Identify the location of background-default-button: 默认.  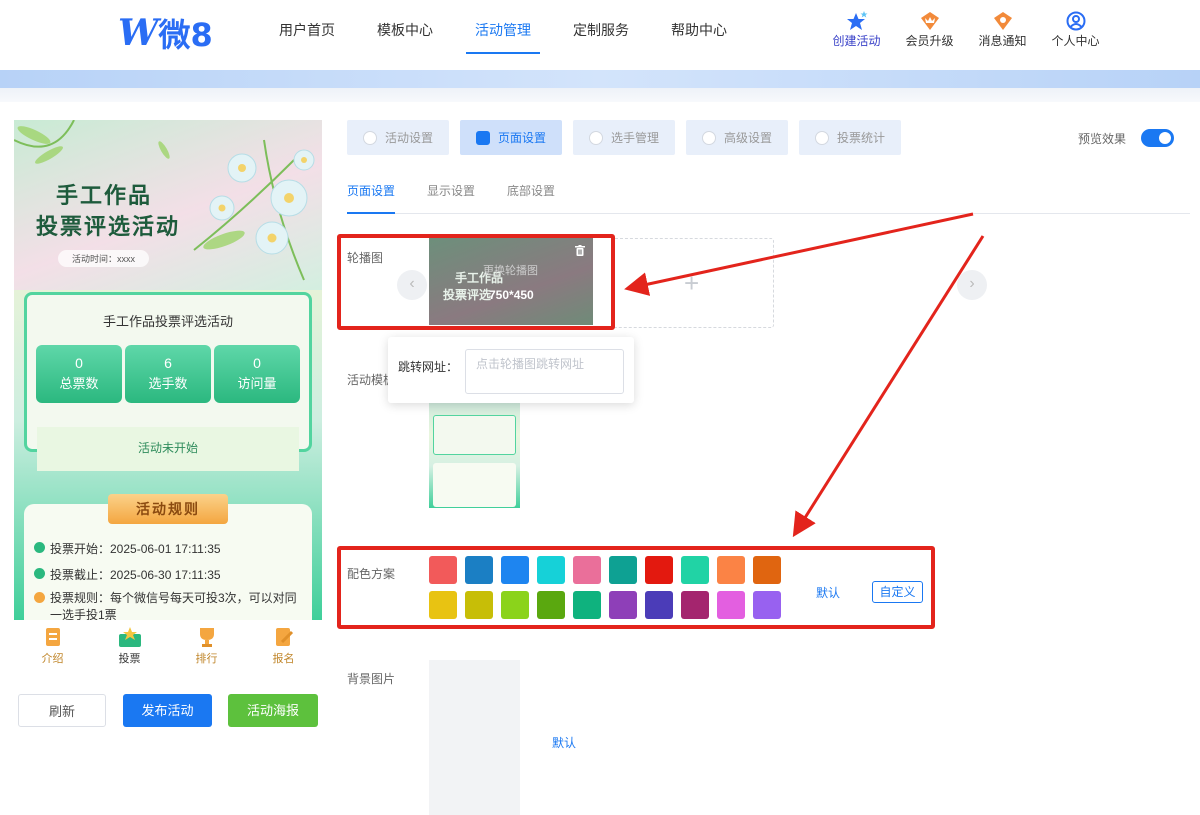
(564, 742).